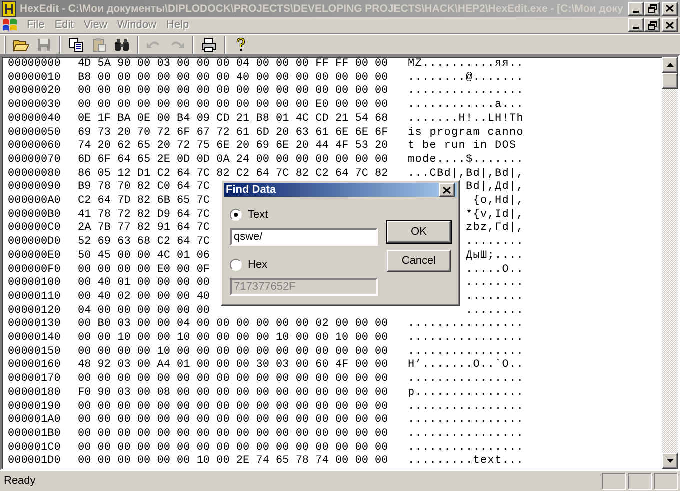  I want to click on hex-bytes: B8 00 00 00 00 00 00 00 40 00 00 00 00 00 00 00, so click(233, 78).